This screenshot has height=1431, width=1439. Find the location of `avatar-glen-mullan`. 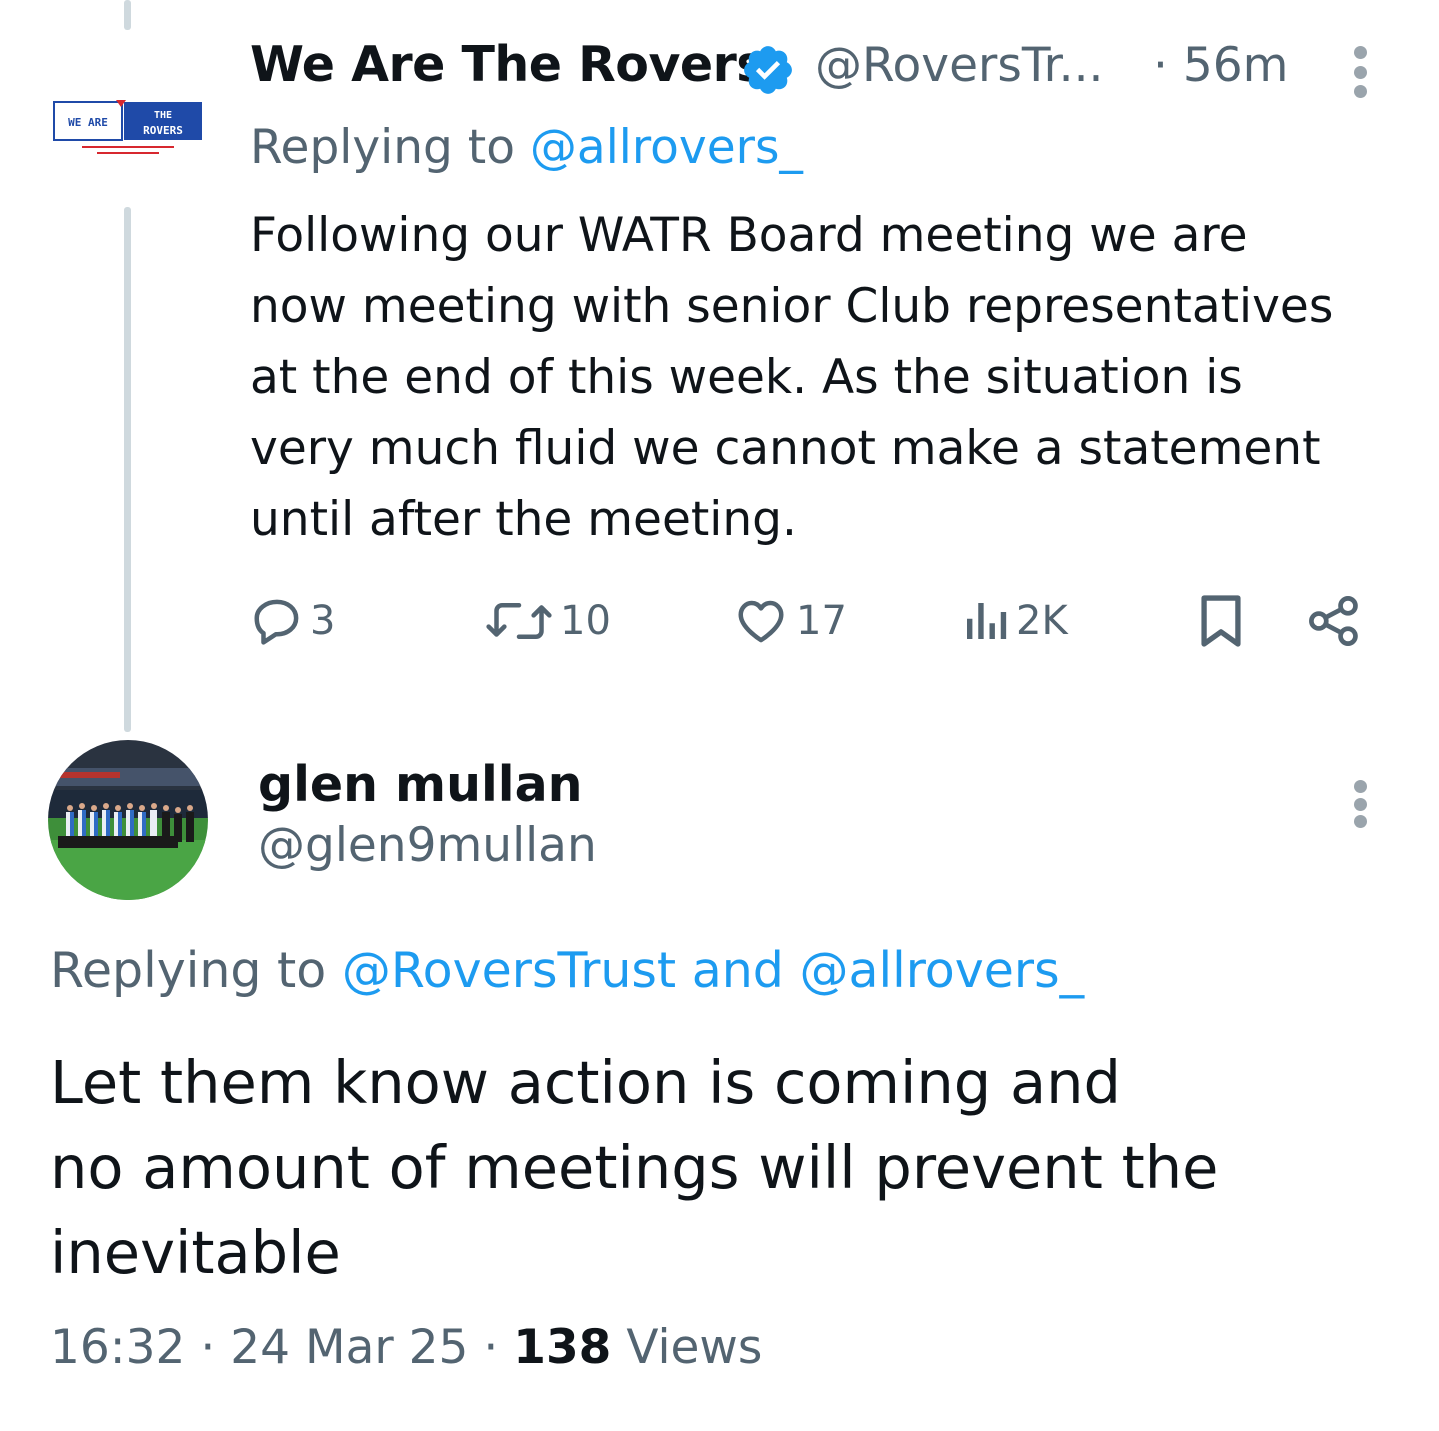

avatar-glen-mullan is located at coordinates (128, 820).